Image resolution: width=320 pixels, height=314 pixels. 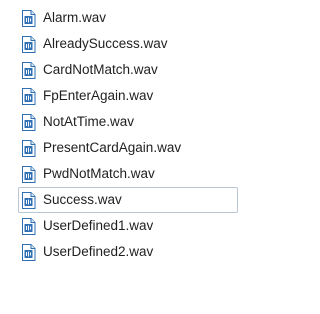 What do you see at coordinates (112, 147) in the screenshot?
I see `file-name: PresentCardAgain.wav` at bounding box center [112, 147].